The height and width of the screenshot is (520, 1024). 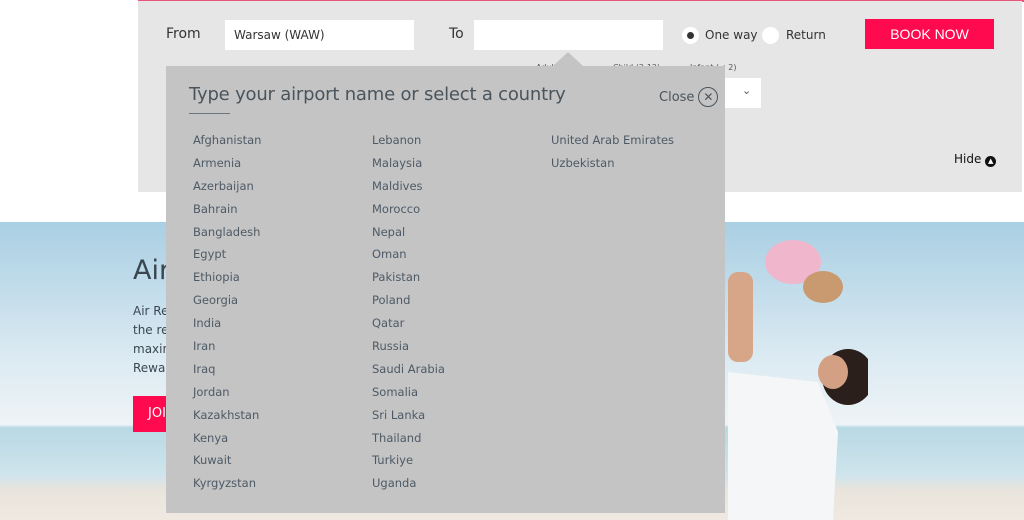 What do you see at coordinates (227, 419) in the screenshot?
I see `country-option: Kazakhstan` at bounding box center [227, 419].